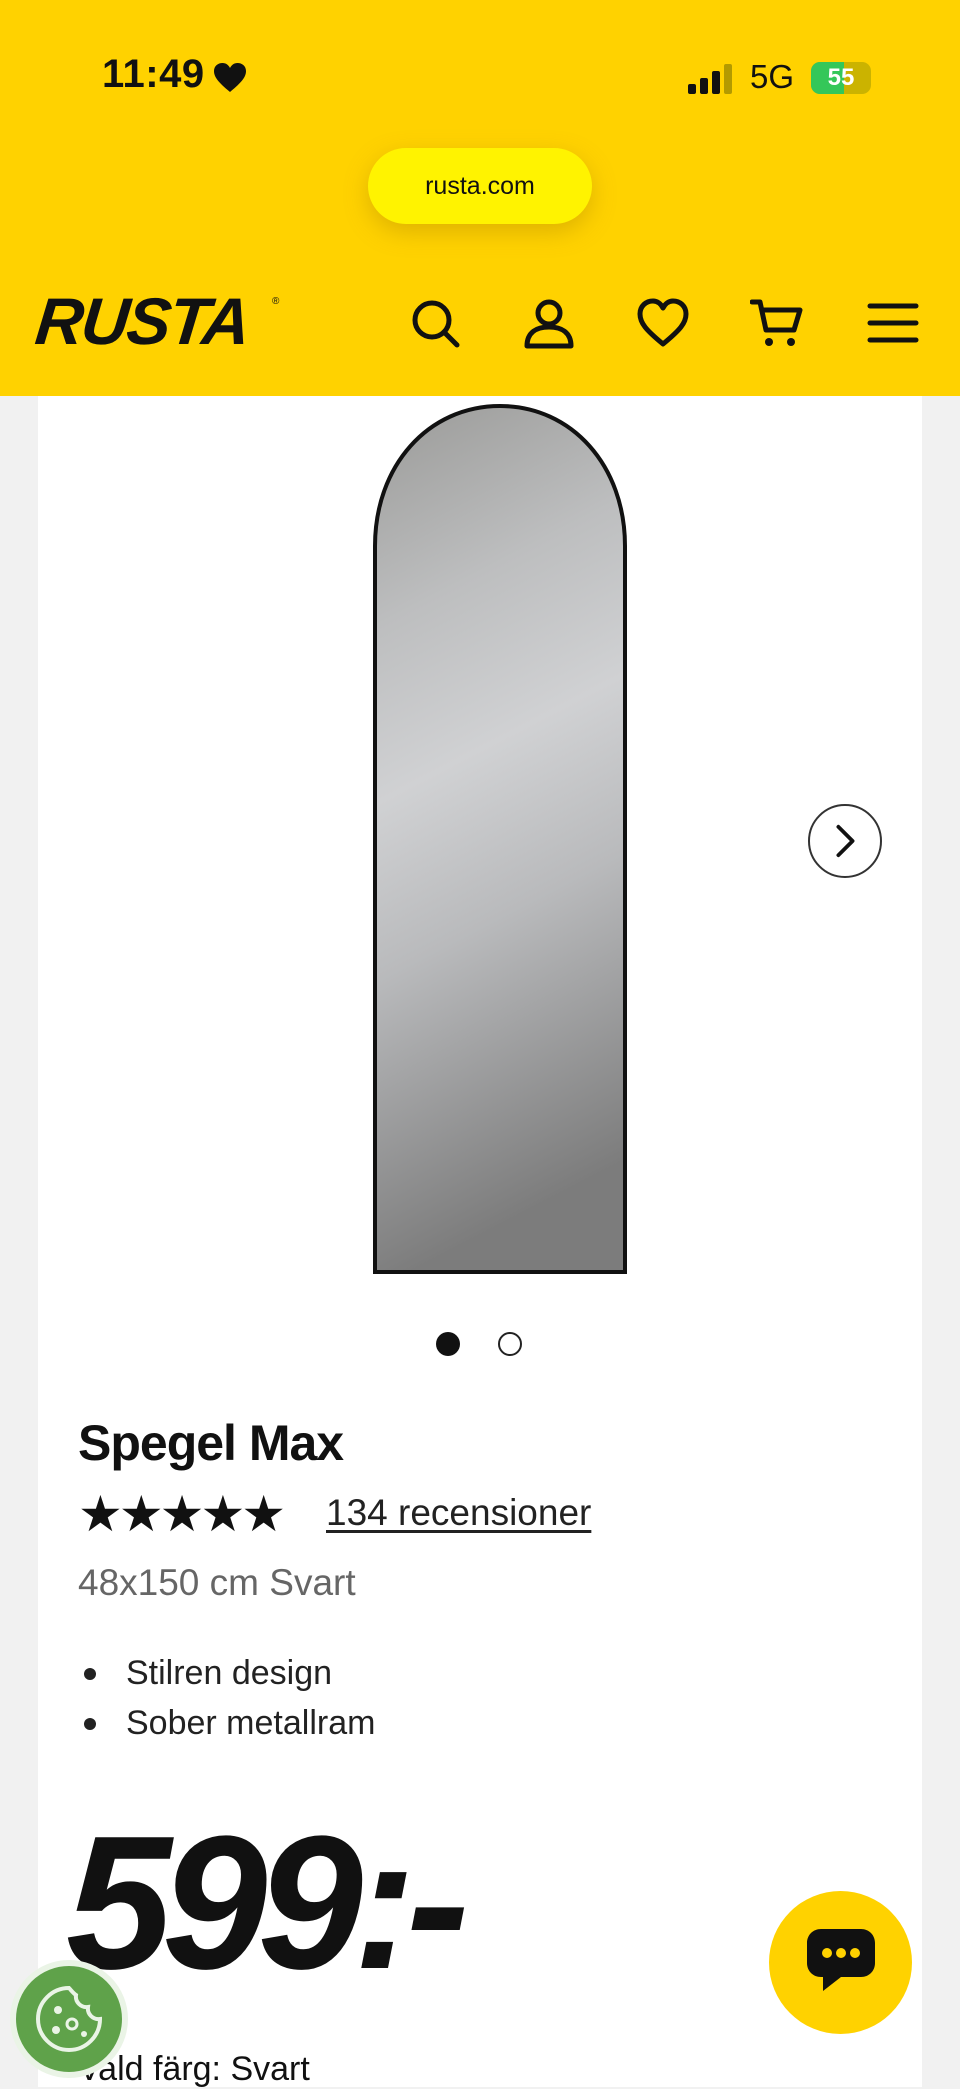  I want to click on carousel-dot, so click(510, 1344).